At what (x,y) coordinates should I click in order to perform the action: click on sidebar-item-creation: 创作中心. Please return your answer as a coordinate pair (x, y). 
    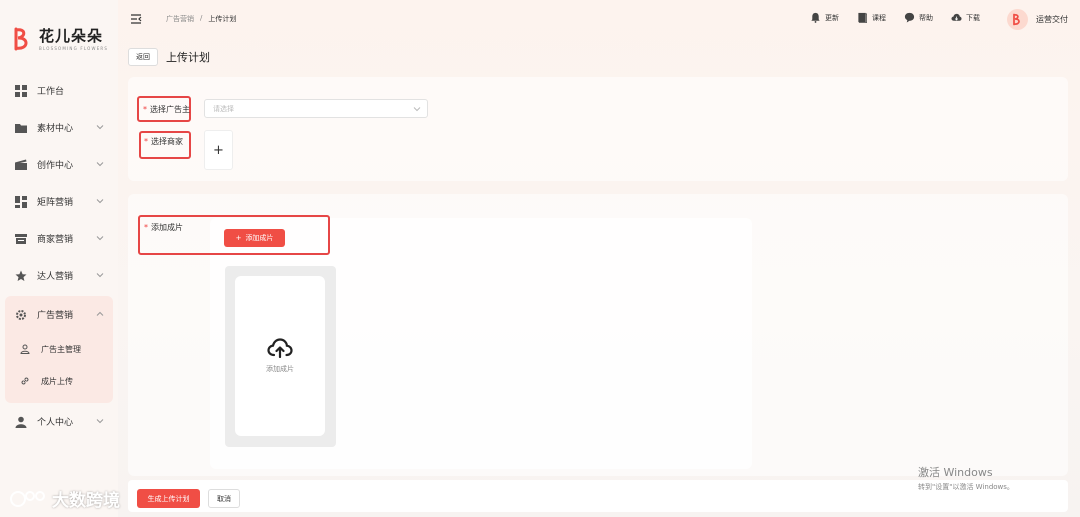
    Looking at the image, I should click on (59, 164).